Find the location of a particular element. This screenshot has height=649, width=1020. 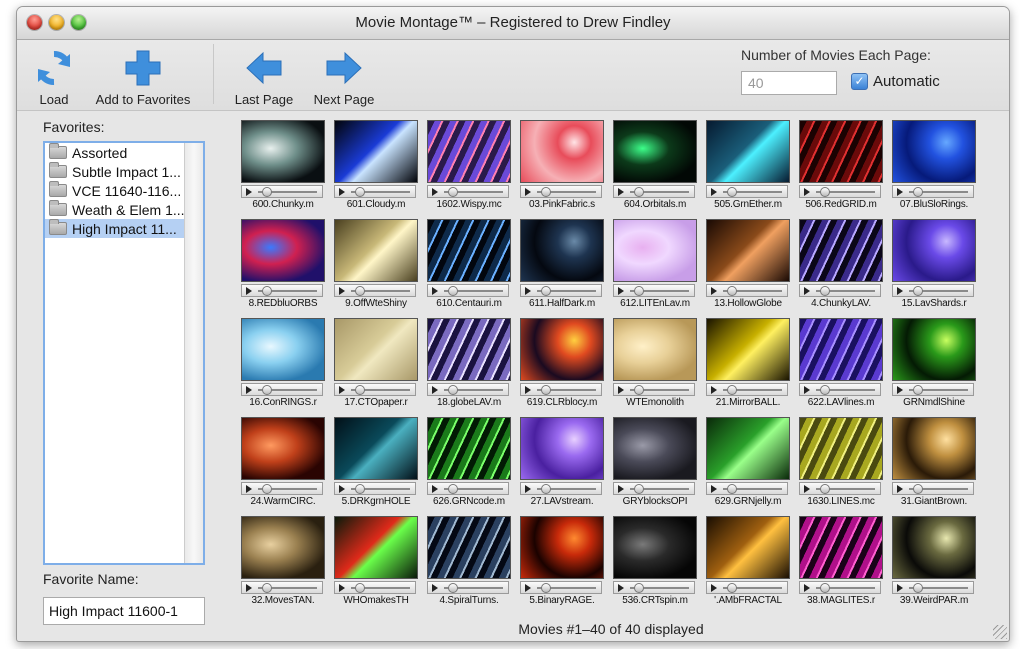

movie-item: 5.DRKgrnHOLE is located at coordinates (376, 463).